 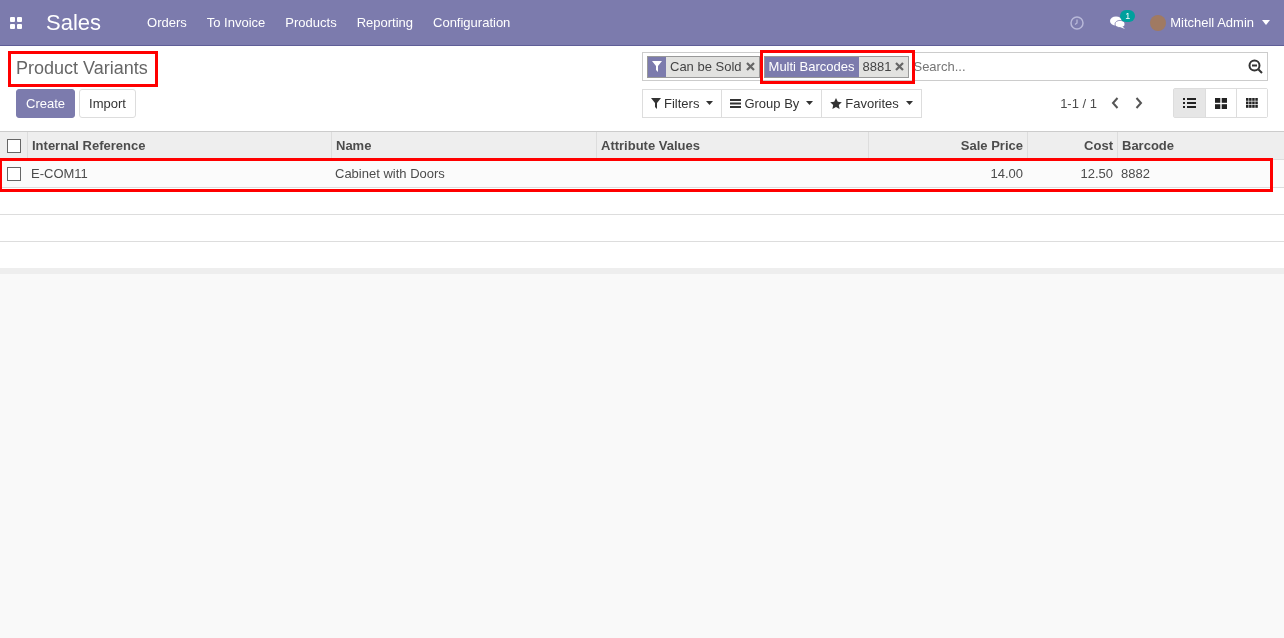 What do you see at coordinates (732, 145) in the screenshot?
I see `column-header: Attribute Values` at bounding box center [732, 145].